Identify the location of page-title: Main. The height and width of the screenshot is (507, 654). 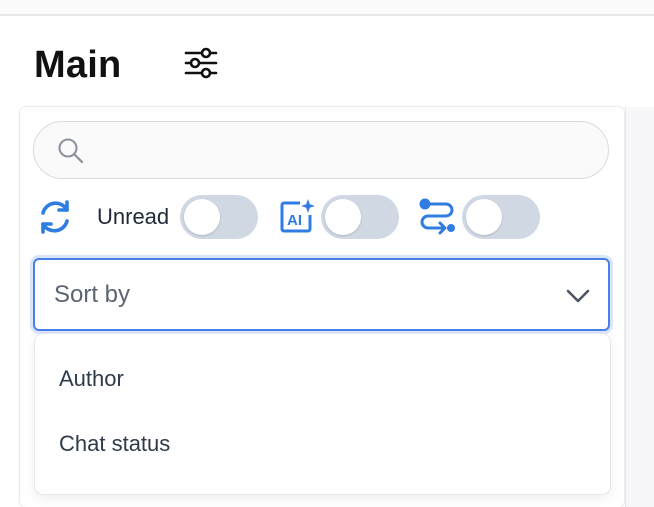
(78, 65).